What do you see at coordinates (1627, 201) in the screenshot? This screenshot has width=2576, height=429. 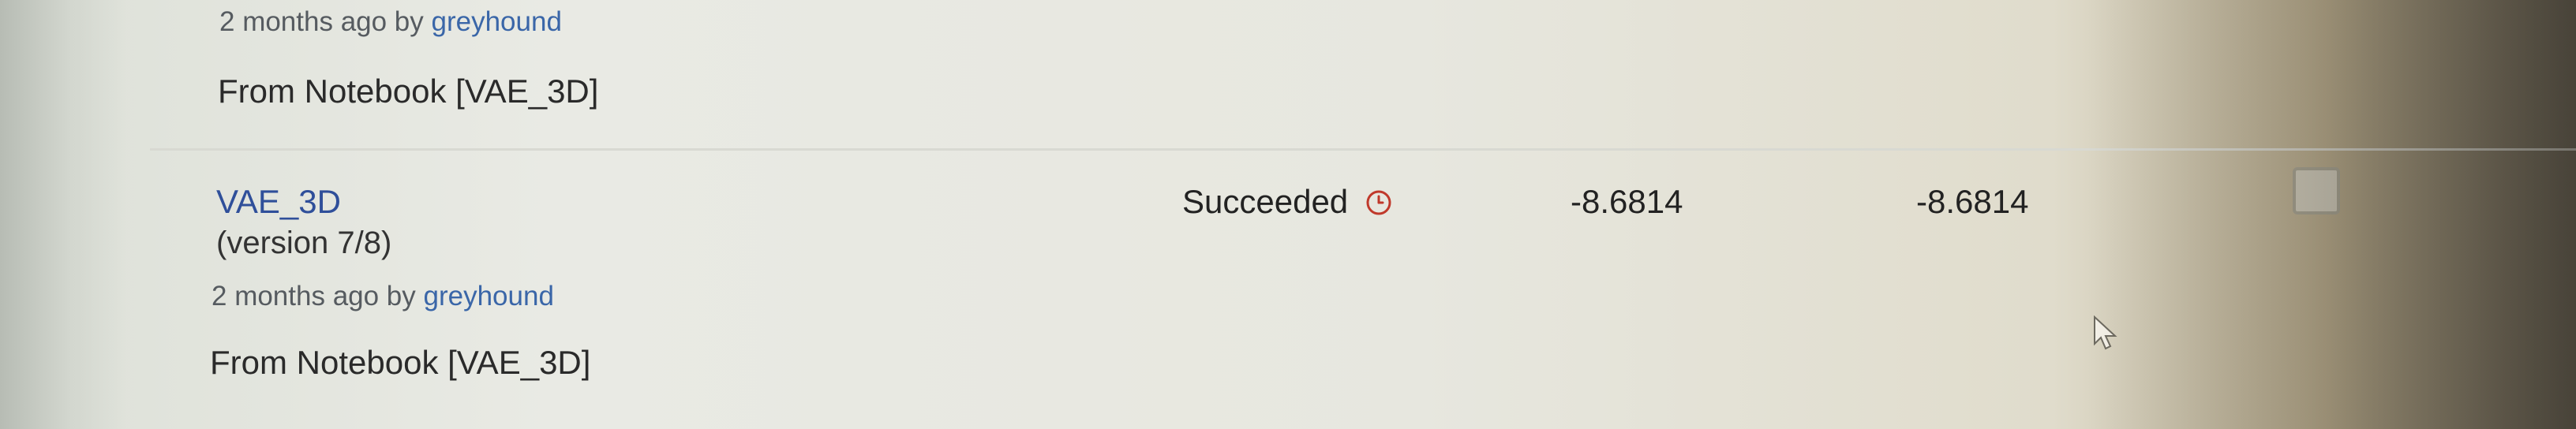 I see `public-score: -8.6814` at bounding box center [1627, 201].